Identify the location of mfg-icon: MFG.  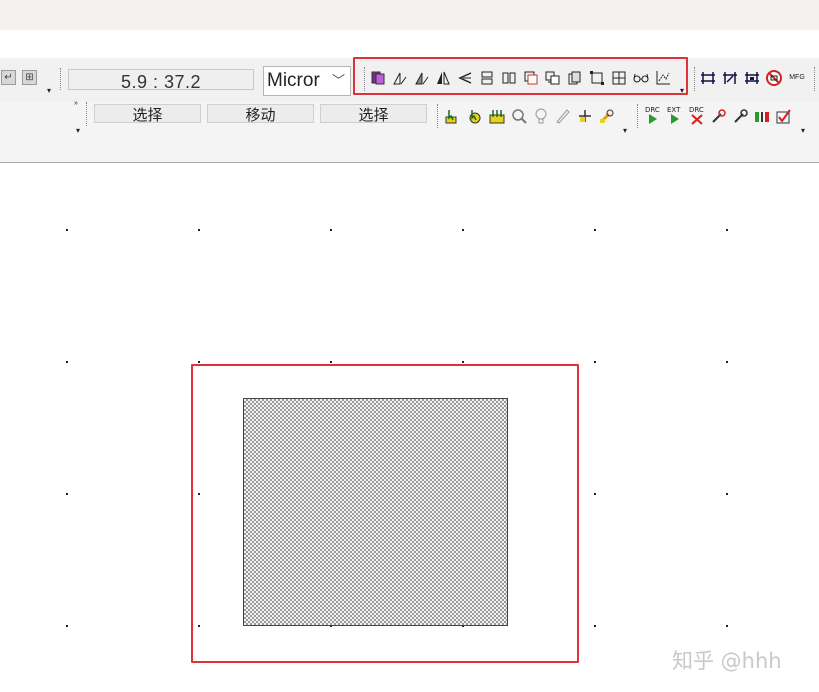
(797, 78).